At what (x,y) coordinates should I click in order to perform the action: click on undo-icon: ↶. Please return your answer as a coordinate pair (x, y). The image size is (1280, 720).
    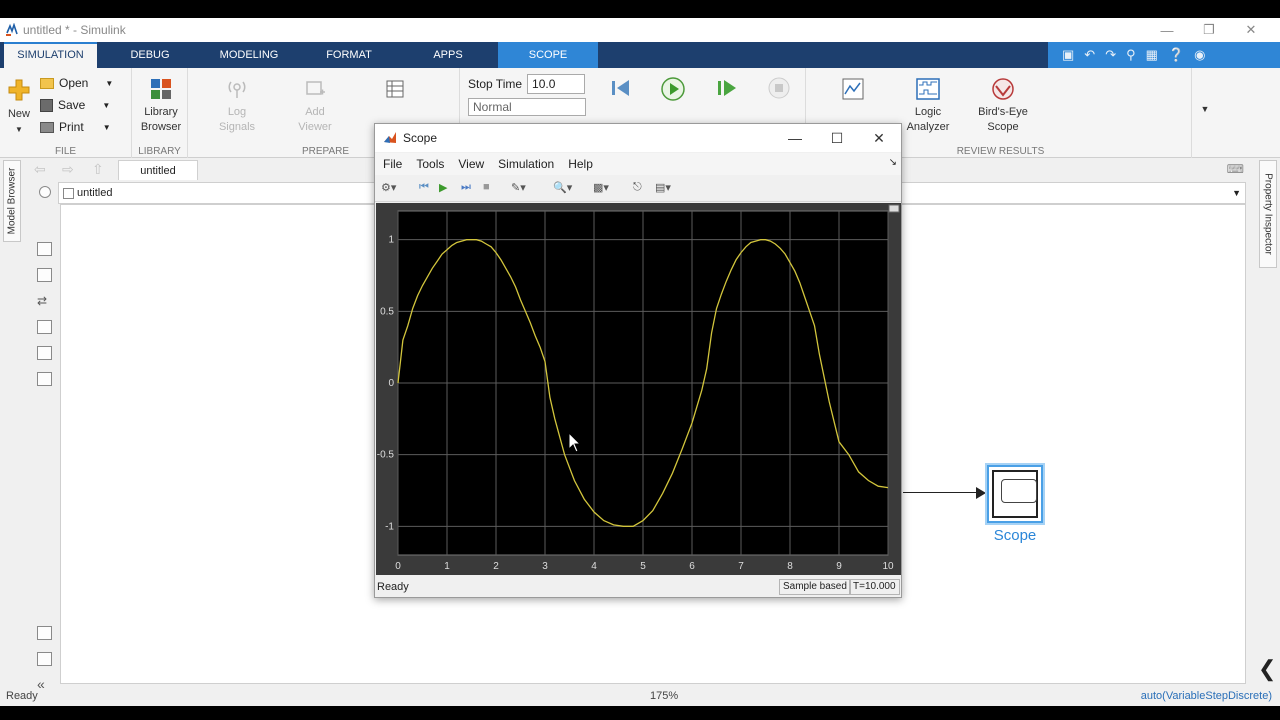
    Looking at the image, I should click on (1089, 55).